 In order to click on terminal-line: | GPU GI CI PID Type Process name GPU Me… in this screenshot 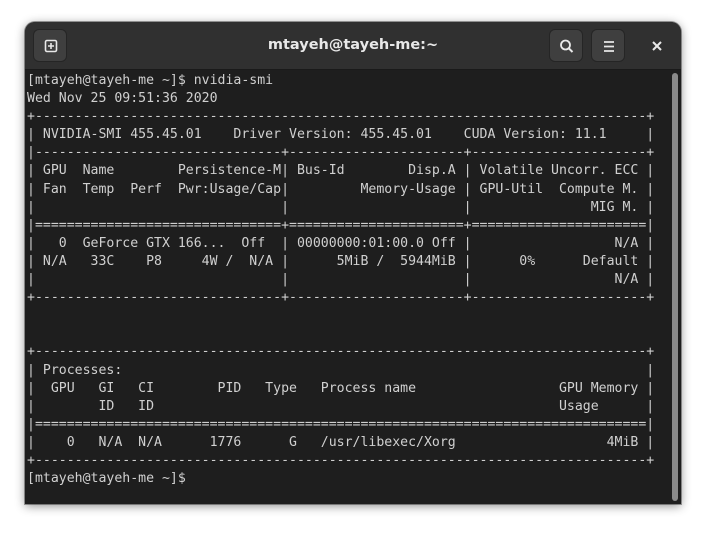, I will do `click(341, 388)`.